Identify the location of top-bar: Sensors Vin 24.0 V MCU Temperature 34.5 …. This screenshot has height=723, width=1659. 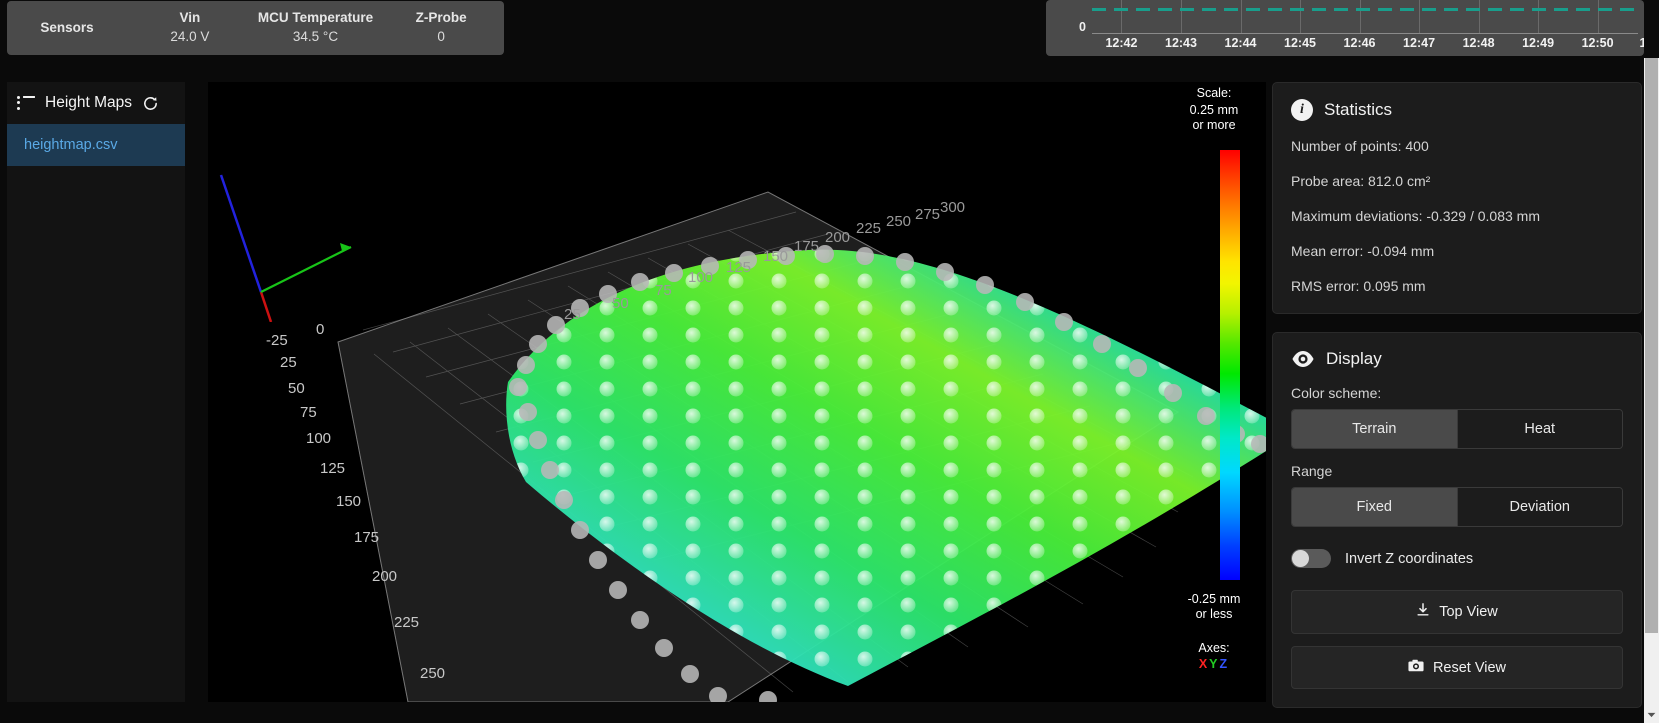
(829, 29).